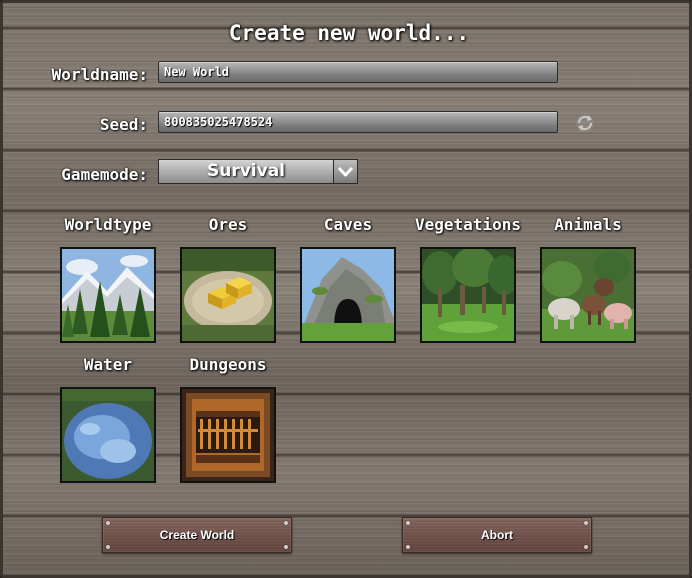 This screenshot has width=692, height=578. What do you see at coordinates (246, 171) in the screenshot?
I see `gamemode-selected-value: Survival` at bounding box center [246, 171].